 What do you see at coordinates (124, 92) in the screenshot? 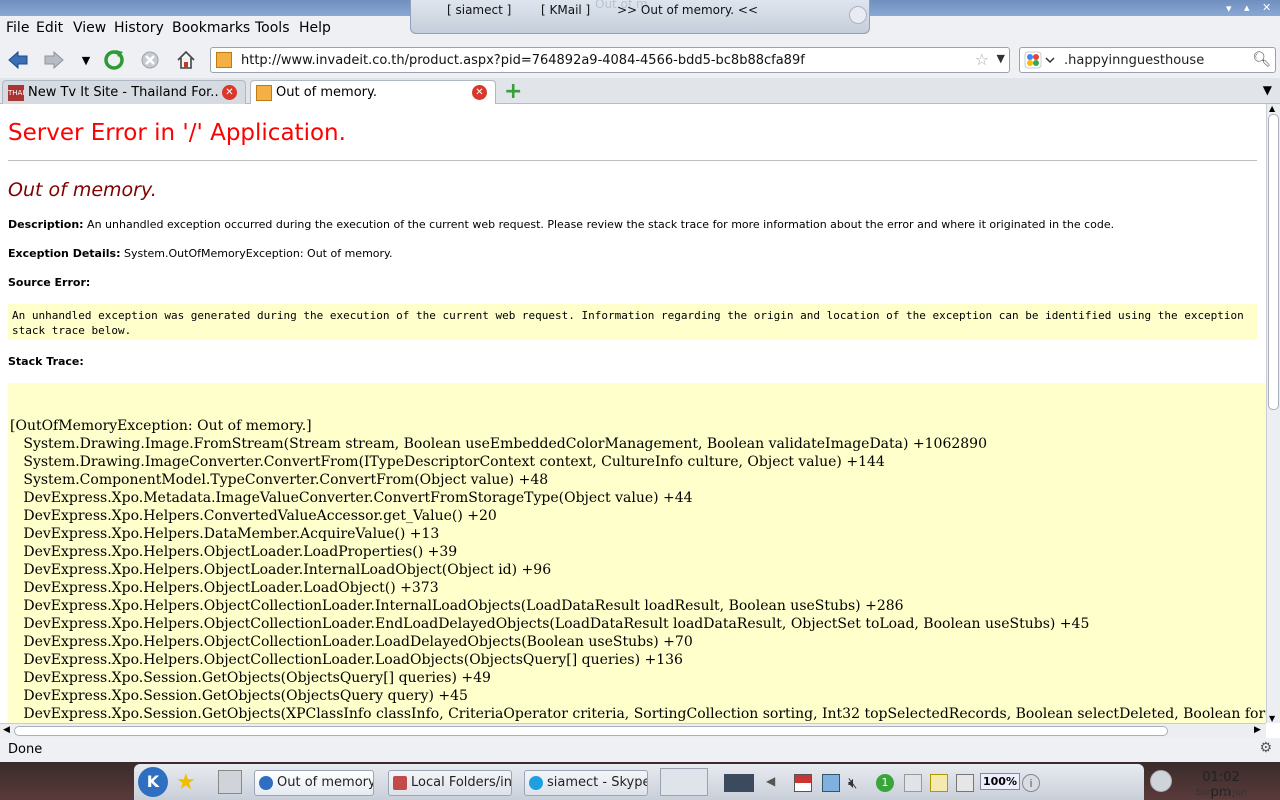
I see `tab-thailand-forum: THAI New Tv It Site - Thailand For... ✕` at bounding box center [124, 92].